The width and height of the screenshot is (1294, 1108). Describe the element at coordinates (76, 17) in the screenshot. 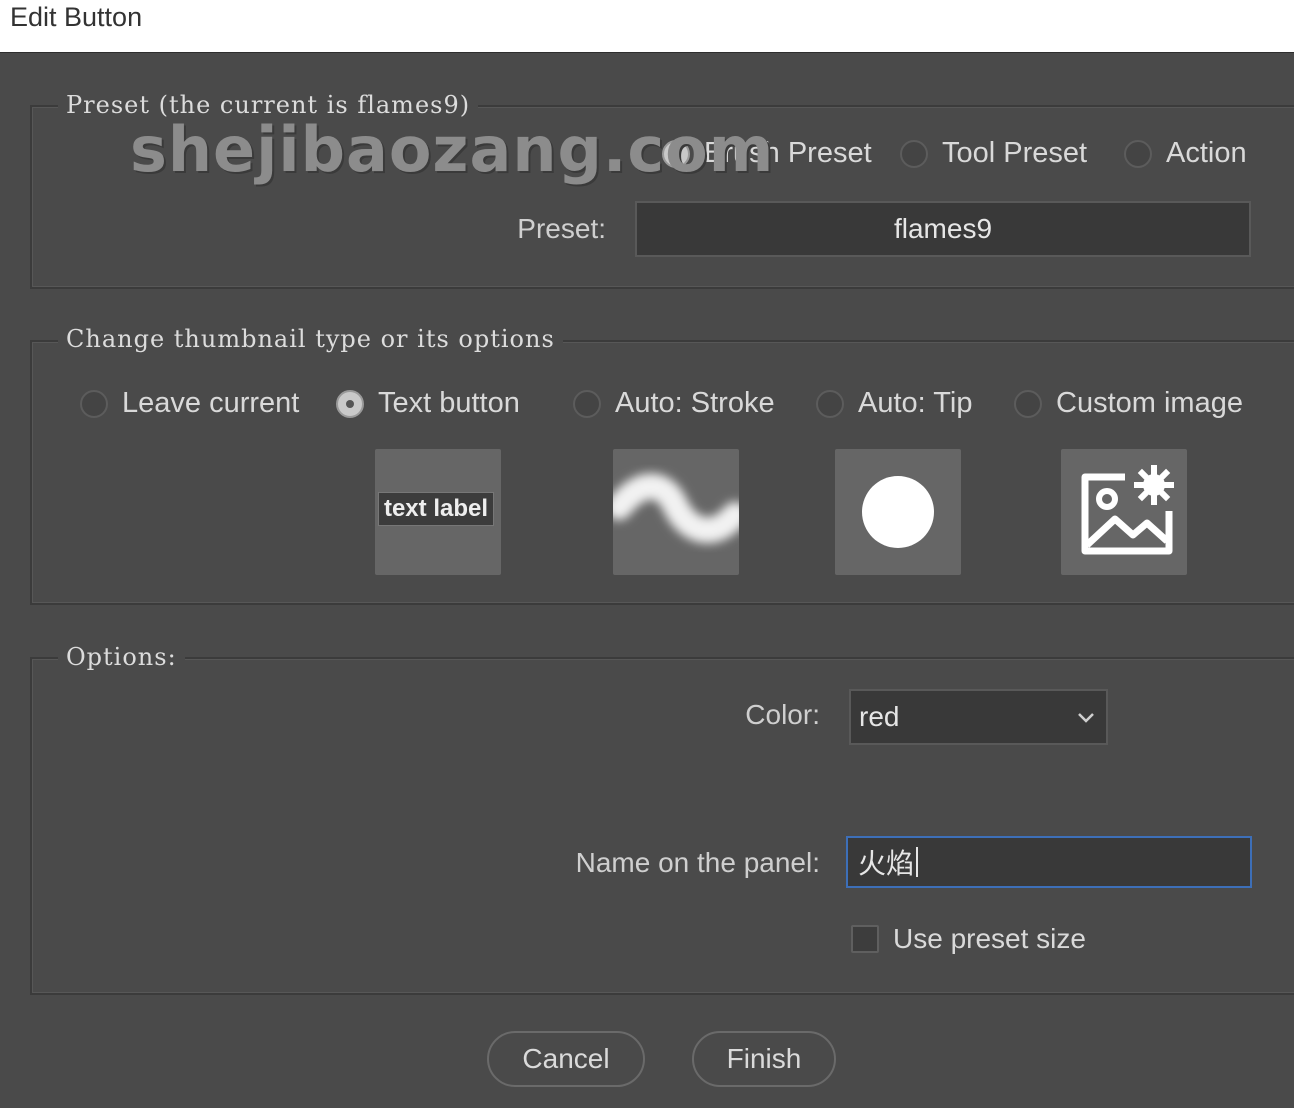

I see `window-title: Edit Button` at that location.